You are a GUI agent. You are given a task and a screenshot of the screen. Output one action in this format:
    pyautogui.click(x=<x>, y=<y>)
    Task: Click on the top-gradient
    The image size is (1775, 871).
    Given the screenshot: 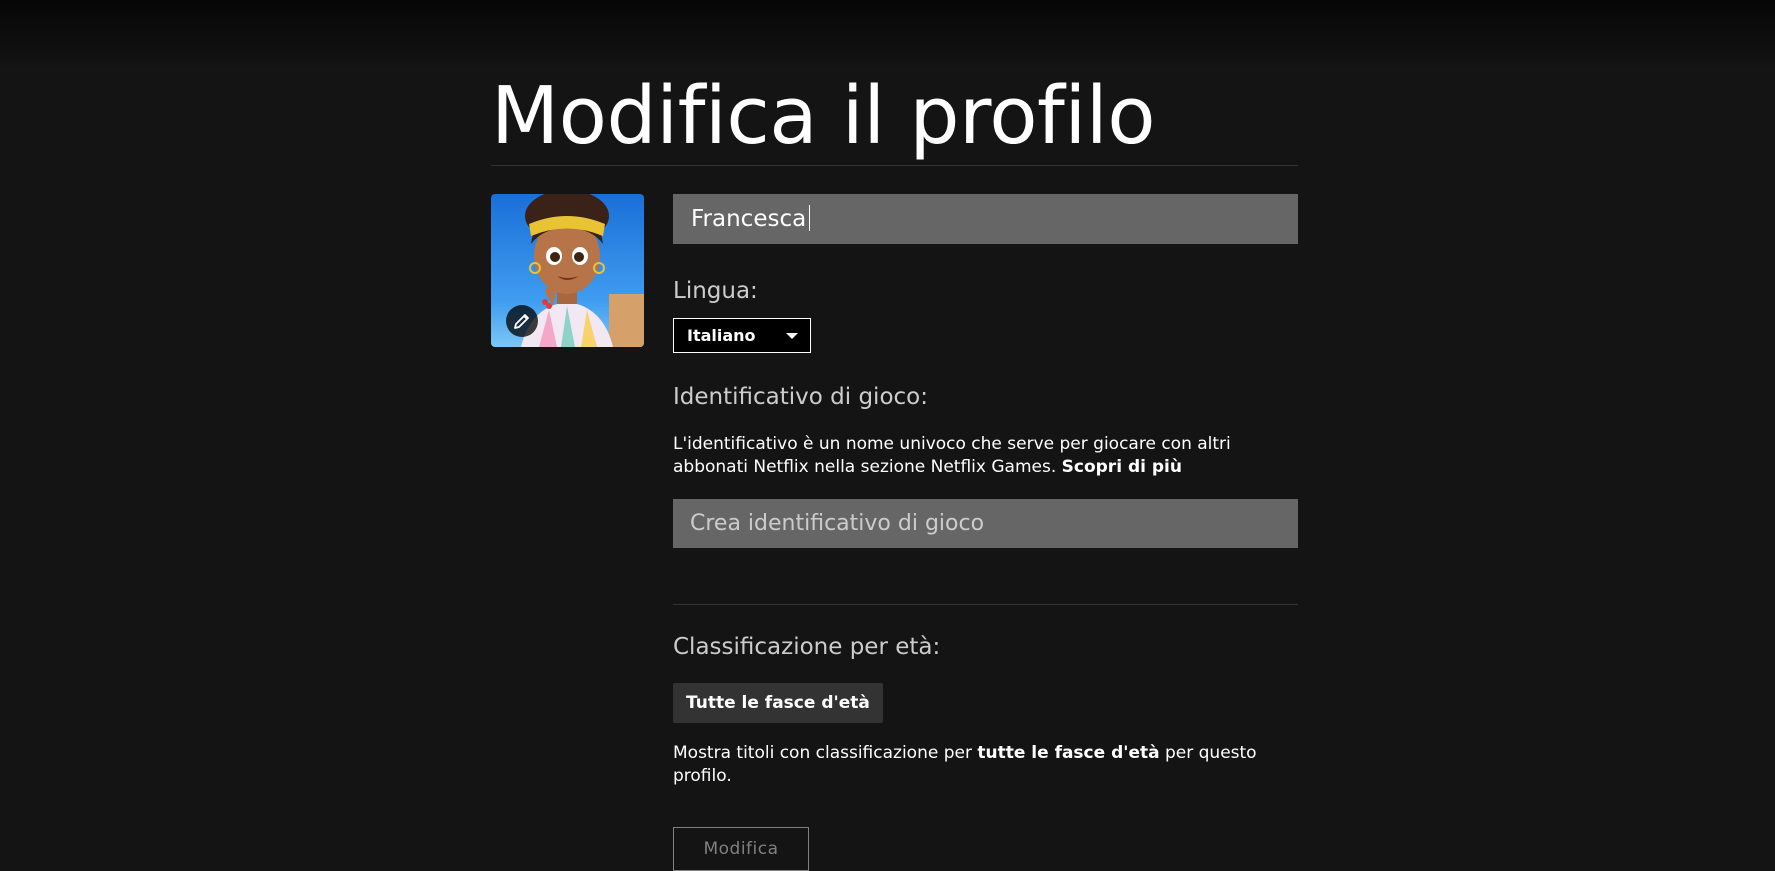 What is the action you would take?
    pyautogui.click(x=887, y=35)
    